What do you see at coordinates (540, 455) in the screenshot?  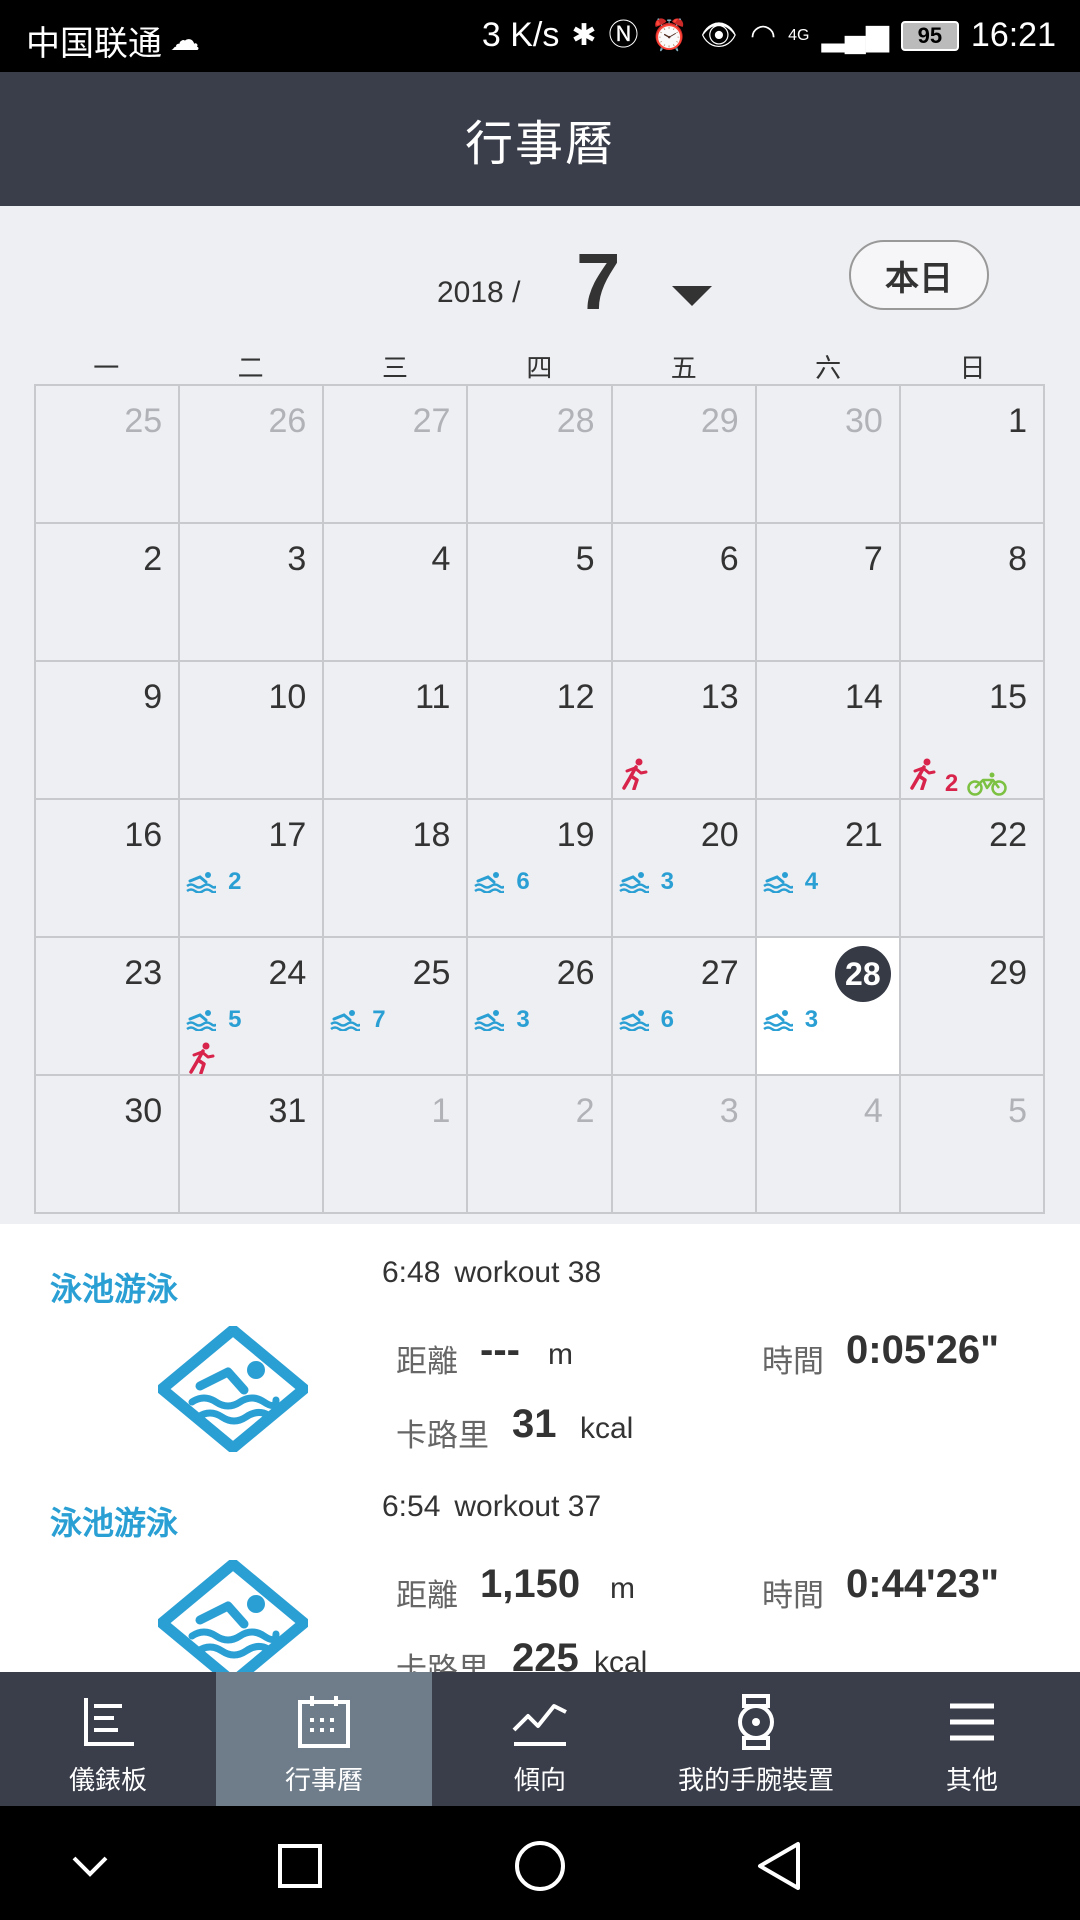 I see `calendar-day-cell: 28` at bounding box center [540, 455].